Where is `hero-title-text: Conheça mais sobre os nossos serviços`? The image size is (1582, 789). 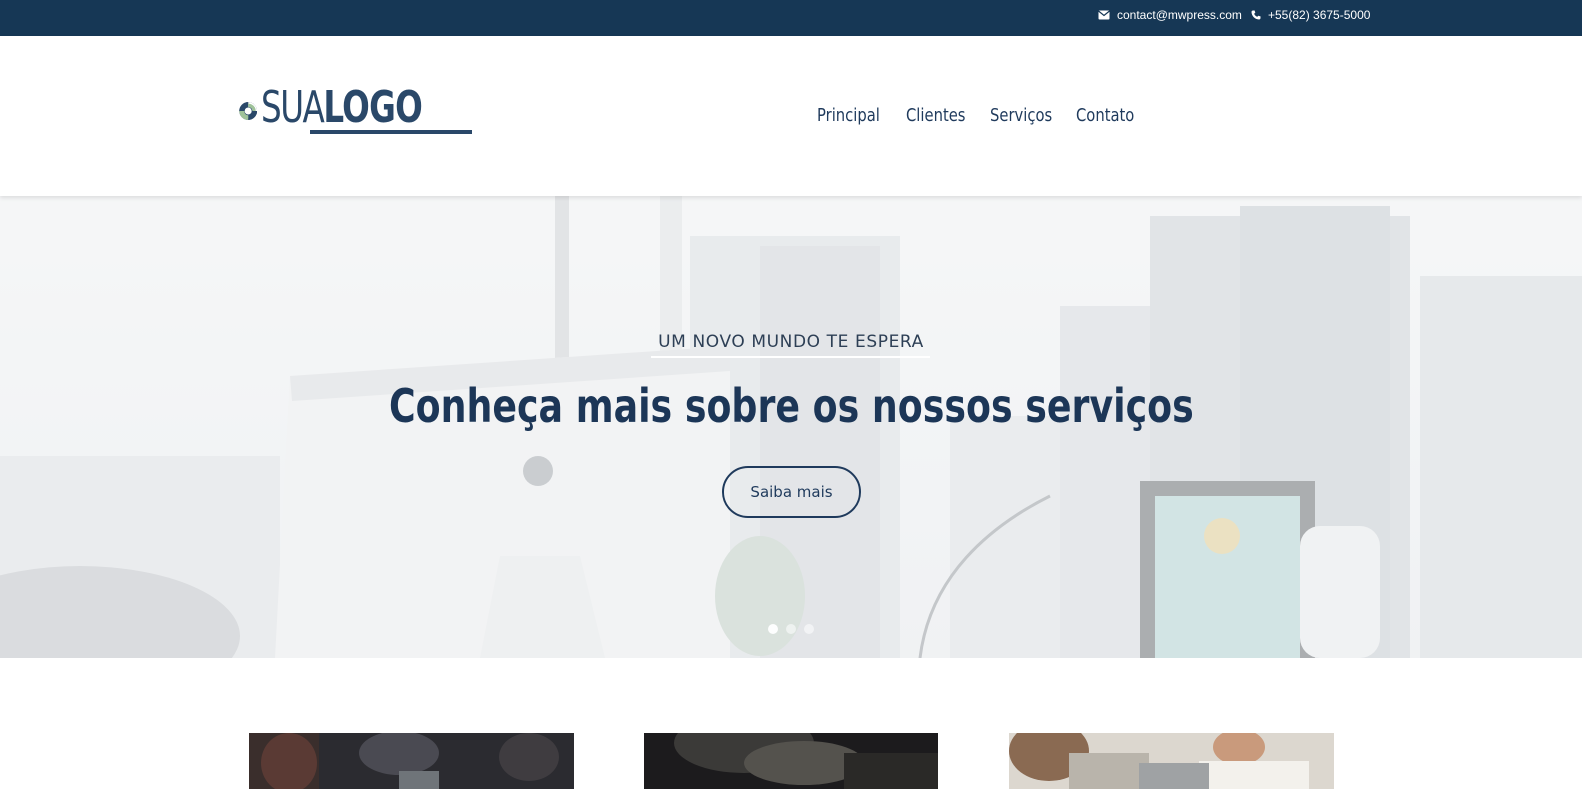 hero-title-text: Conheça mais sobre os nossos serviços is located at coordinates (791, 406).